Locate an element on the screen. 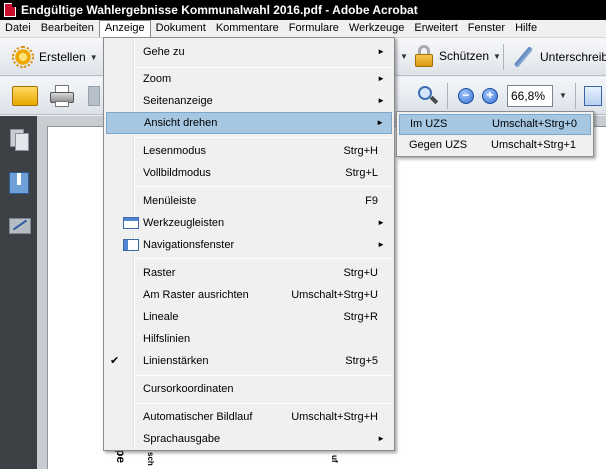 This screenshot has height=469, width=606. zoom-dropdown-icon: ▼ is located at coordinates (563, 96).